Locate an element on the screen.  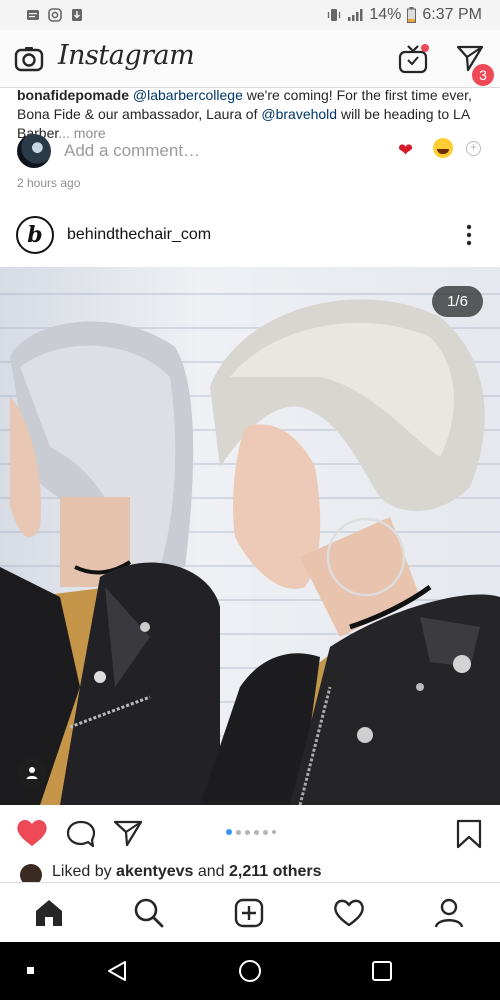
comment-icon is located at coordinates (81, 834).